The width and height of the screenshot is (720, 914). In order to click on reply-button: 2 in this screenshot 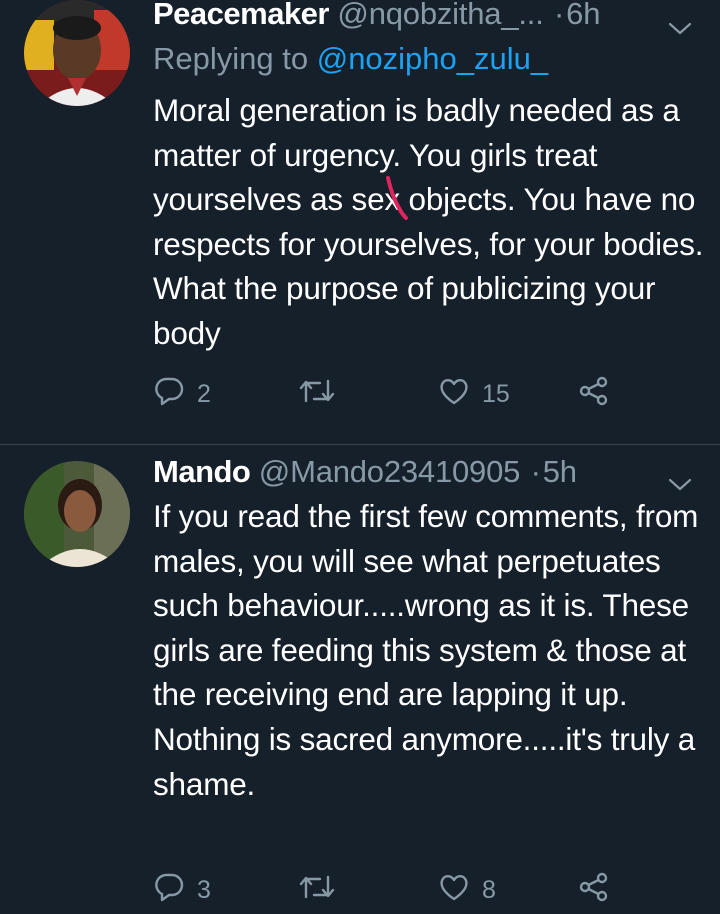, I will do `click(182, 394)`.